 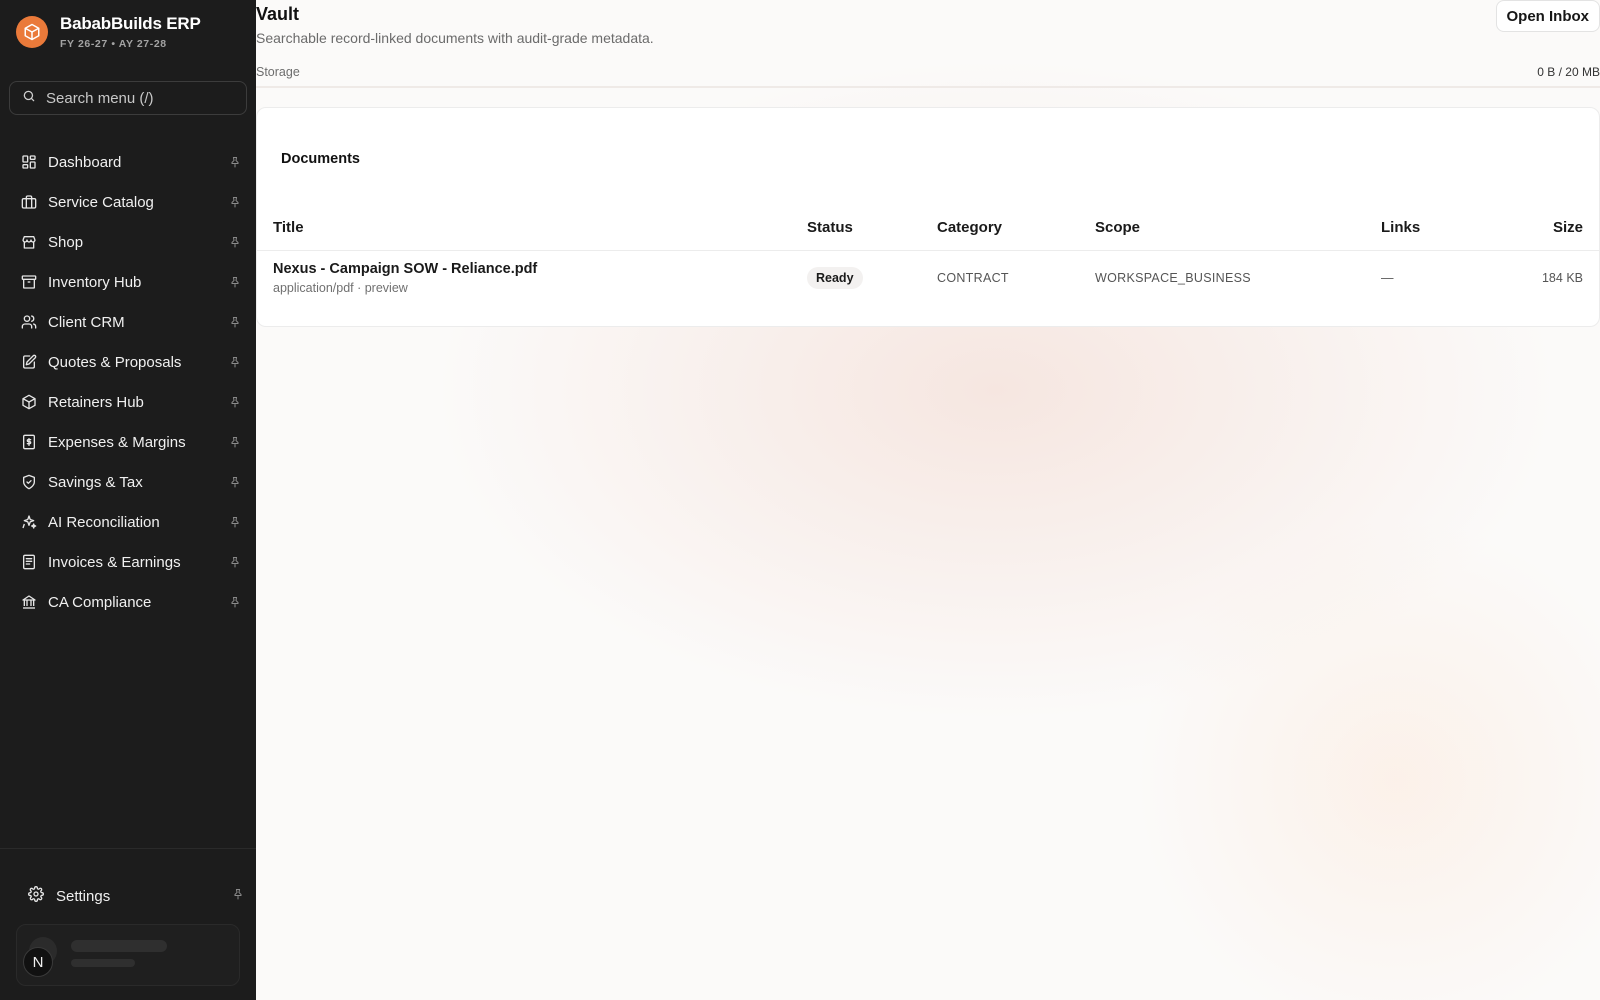 What do you see at coordinates (1436, 228) in the screenshot?
I see `column-header-links: Links` at bounding box center [1436, 228].